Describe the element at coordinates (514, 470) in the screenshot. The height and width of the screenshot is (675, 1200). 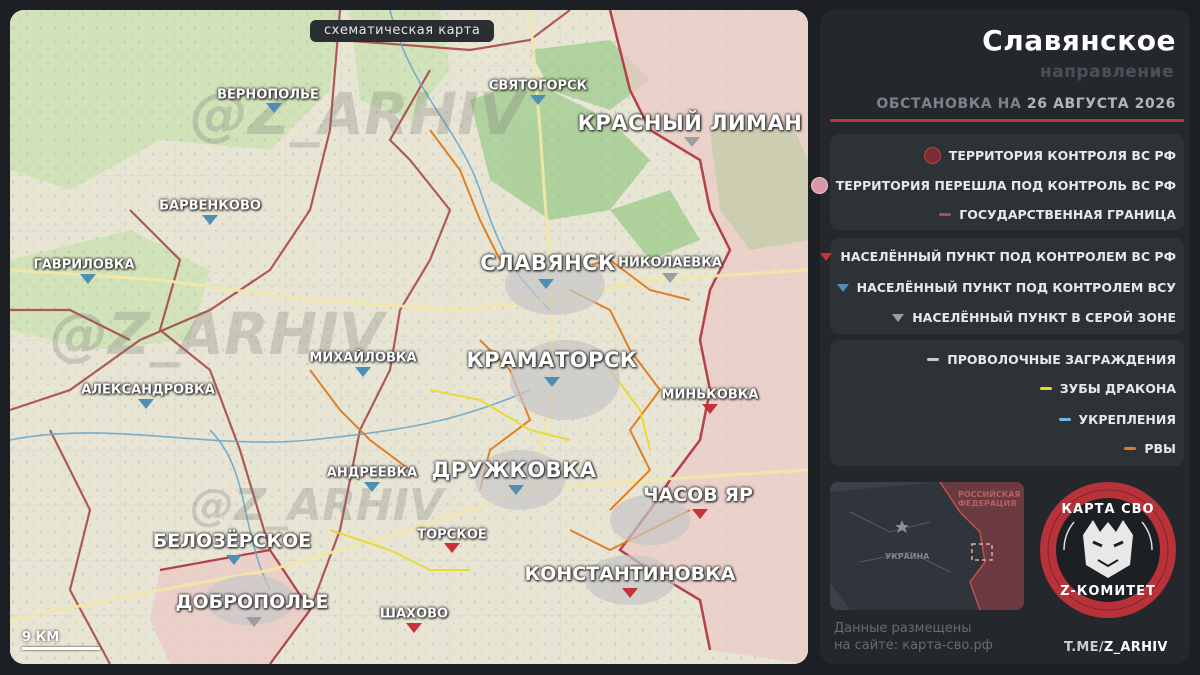
I see `city-label: ДРУЖКОВКА` at that location.